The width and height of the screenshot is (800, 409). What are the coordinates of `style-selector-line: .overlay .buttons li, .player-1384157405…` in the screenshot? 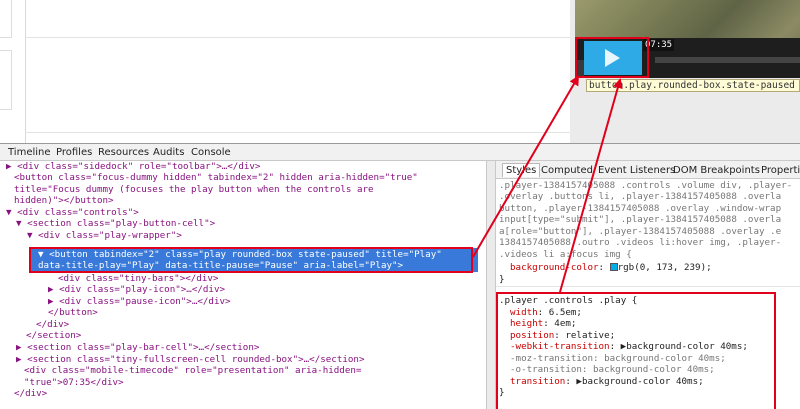 It's located at (640, 196).